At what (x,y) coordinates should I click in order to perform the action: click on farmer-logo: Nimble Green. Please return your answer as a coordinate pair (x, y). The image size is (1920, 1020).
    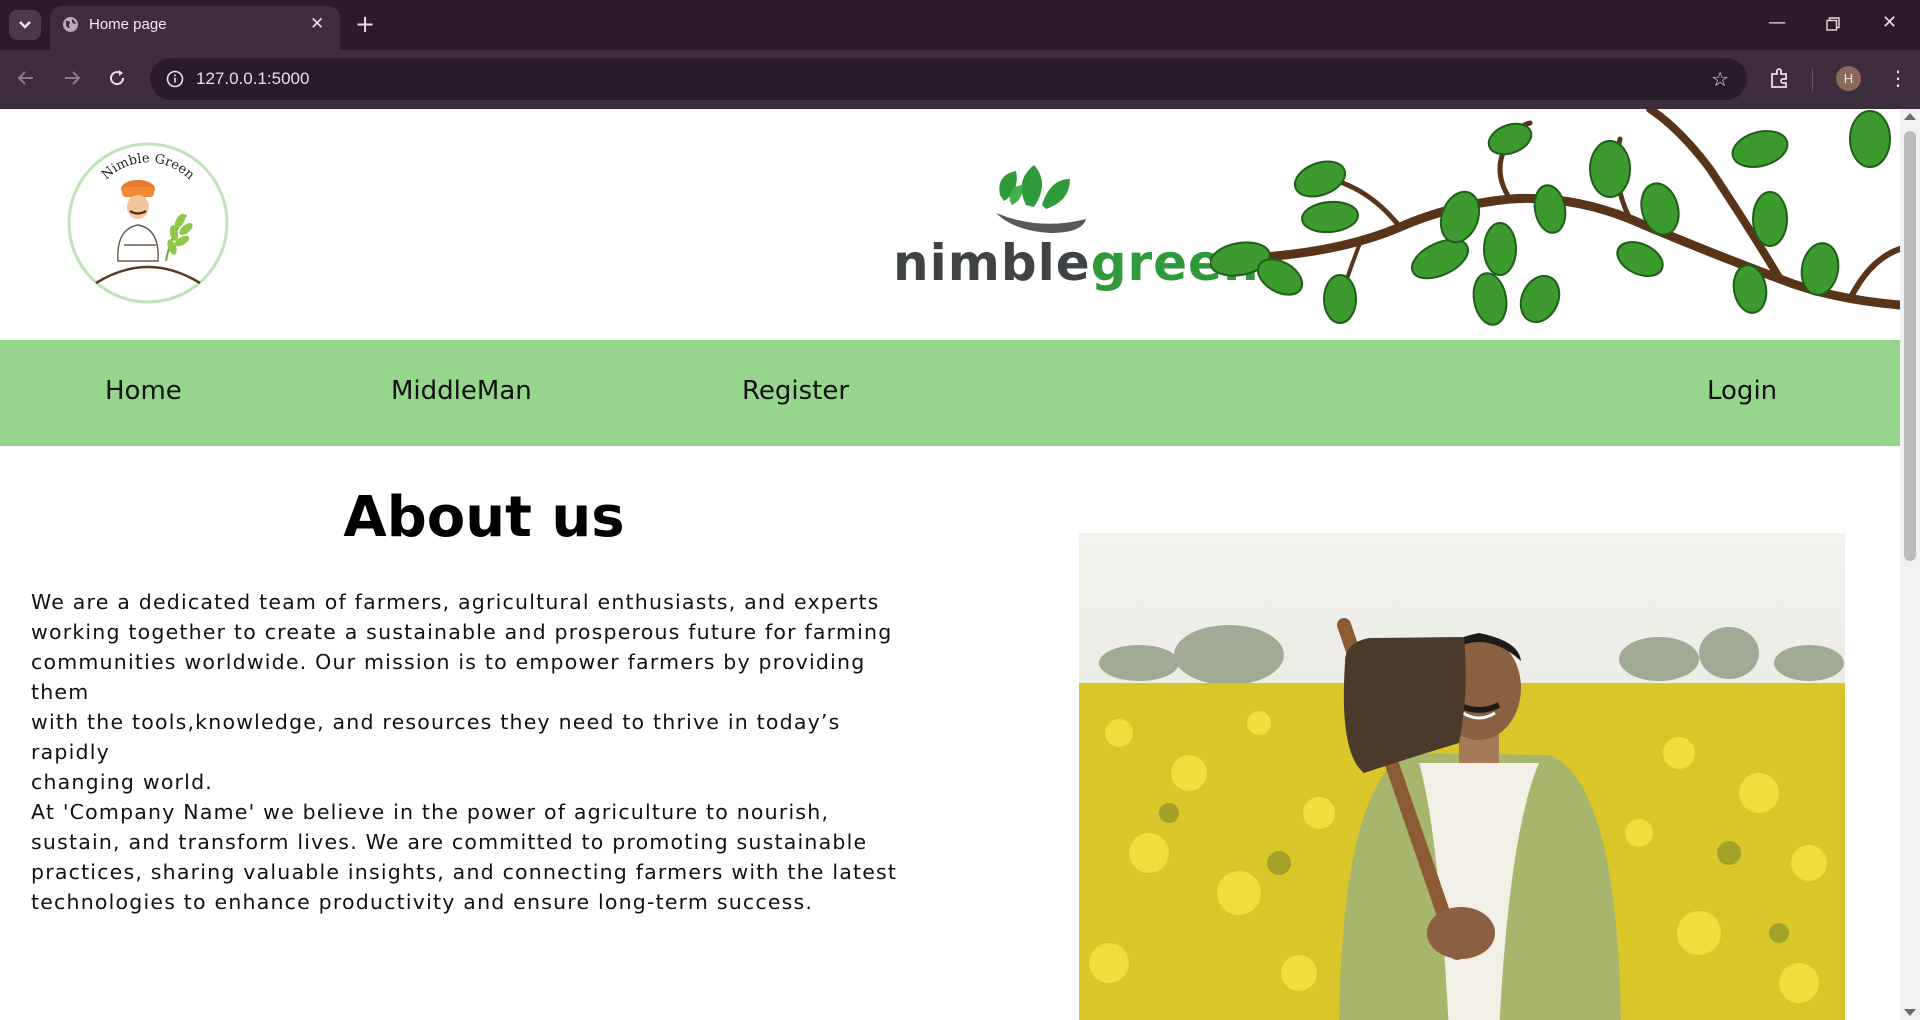
    Looking at the image, I should click on (148, 223).